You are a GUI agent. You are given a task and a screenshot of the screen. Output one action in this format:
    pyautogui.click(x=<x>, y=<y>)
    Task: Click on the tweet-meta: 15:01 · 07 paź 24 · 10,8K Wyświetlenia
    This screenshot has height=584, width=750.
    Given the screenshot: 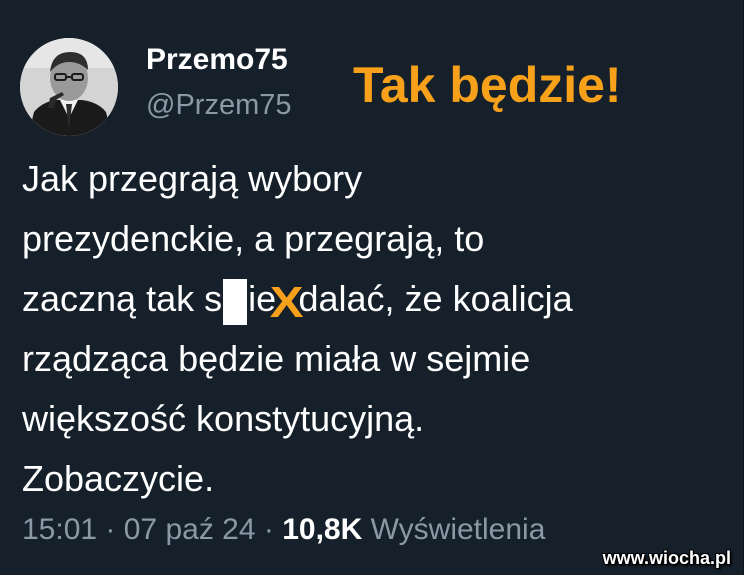 What is the action you would take?
    pyautogui.click(x=283, y=530)
    